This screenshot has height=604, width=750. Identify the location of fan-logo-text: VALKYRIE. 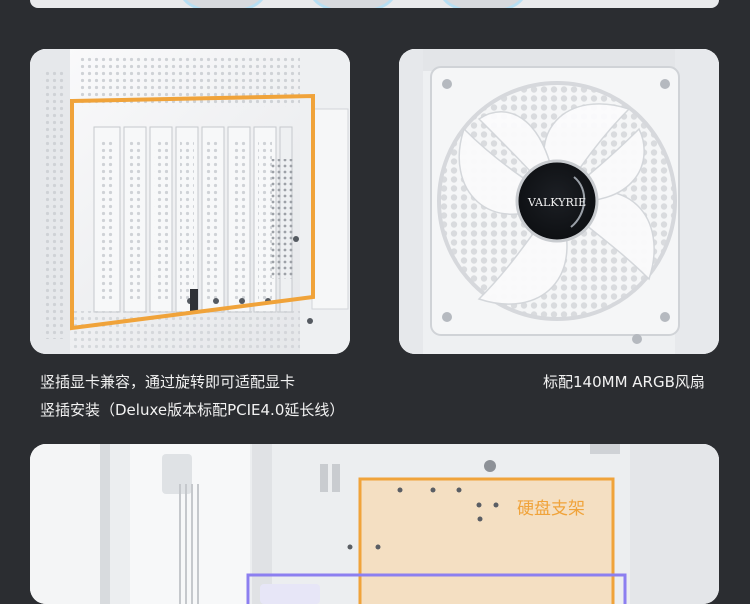
(556, 202).